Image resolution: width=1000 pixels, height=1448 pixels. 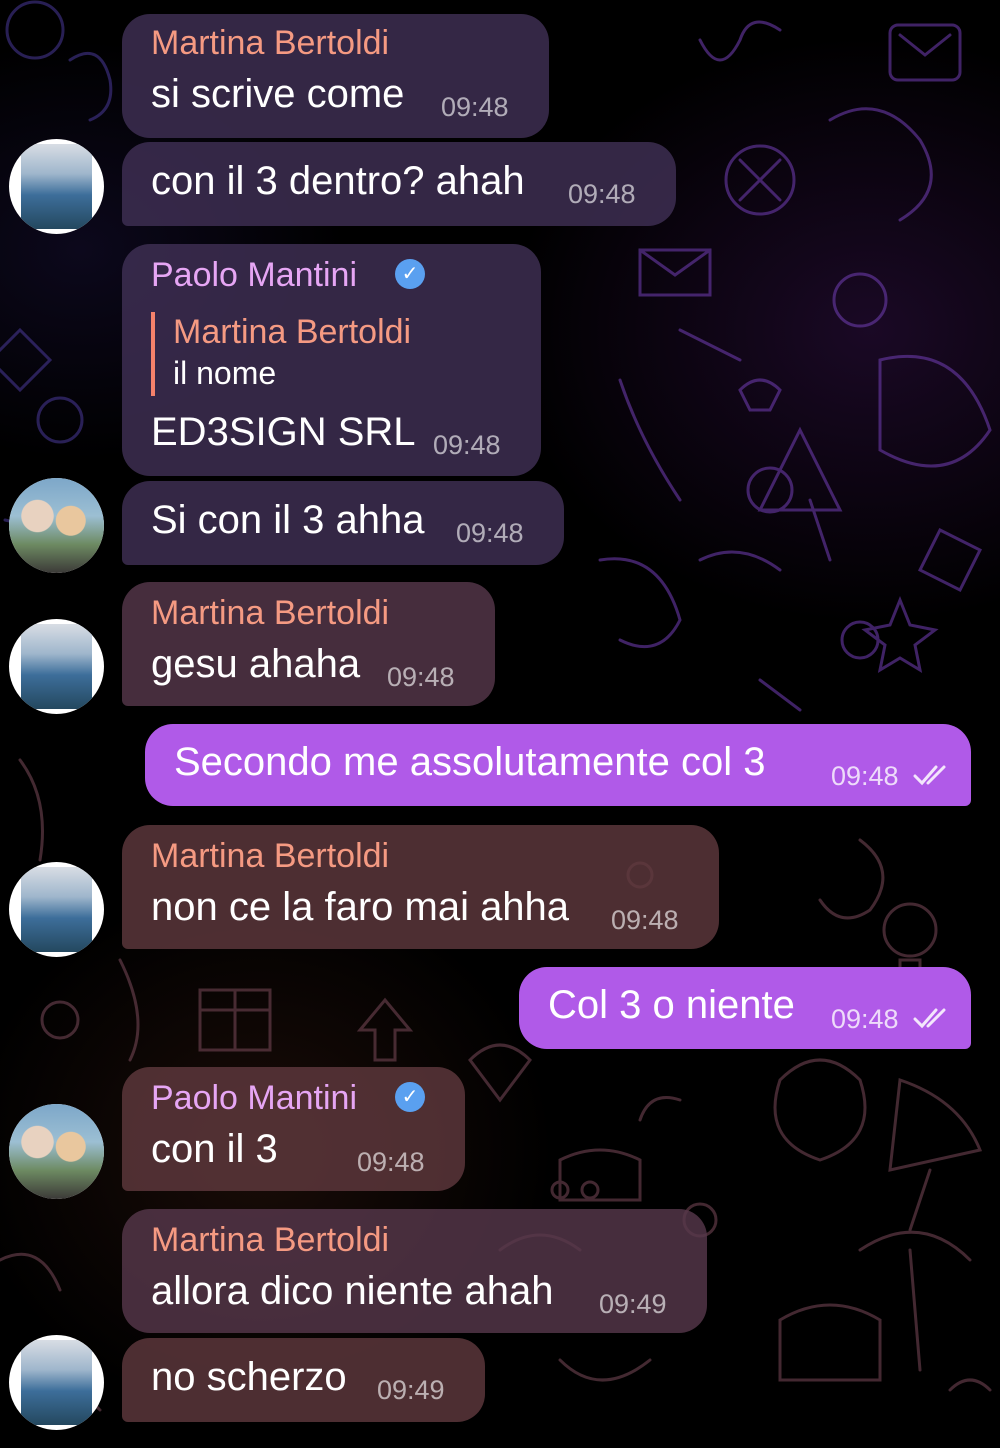 I want to click on message-text: gesu ahaha, so click(x=256, y=664).